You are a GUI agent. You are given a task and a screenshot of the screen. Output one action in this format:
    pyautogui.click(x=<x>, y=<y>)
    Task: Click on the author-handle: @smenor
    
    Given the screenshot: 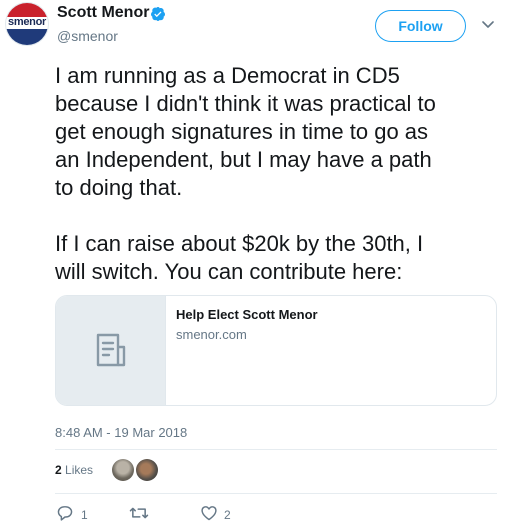 What is the action you would take?
    pyautogui.click(x=87, y=36)
    